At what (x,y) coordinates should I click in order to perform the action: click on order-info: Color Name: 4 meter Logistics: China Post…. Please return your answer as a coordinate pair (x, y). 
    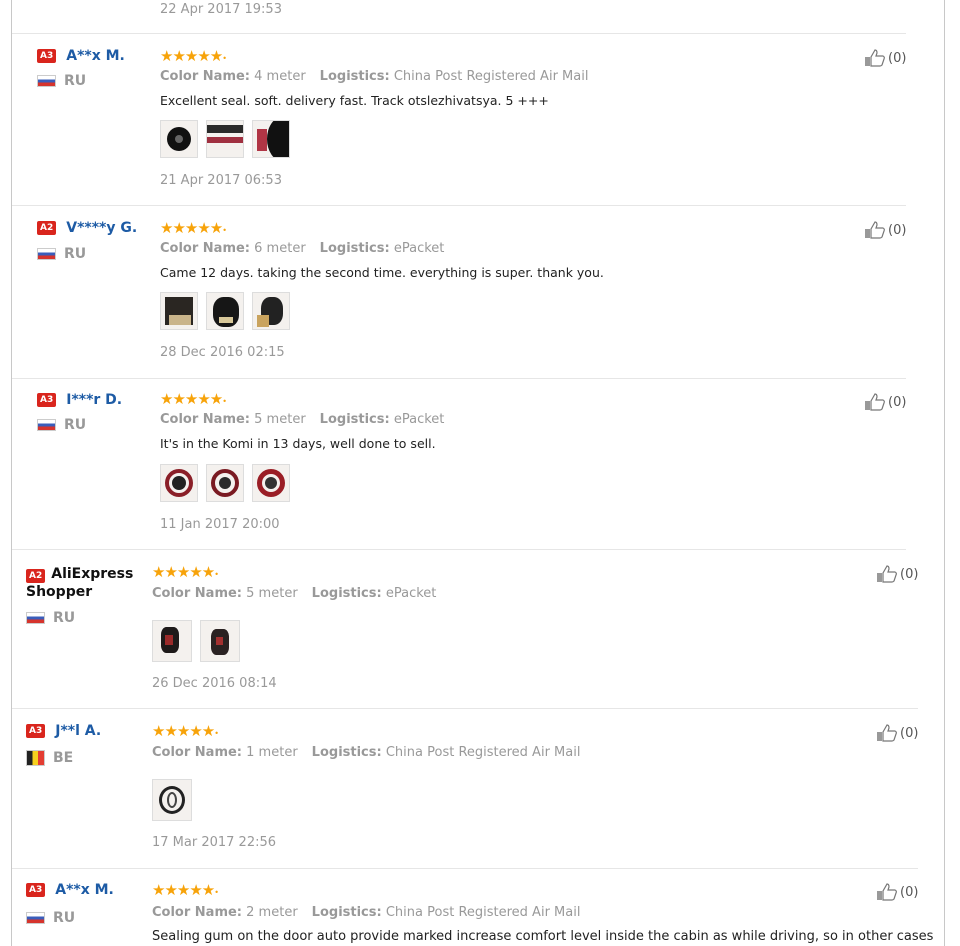
    Looking at the image, I should click on (374, 76).